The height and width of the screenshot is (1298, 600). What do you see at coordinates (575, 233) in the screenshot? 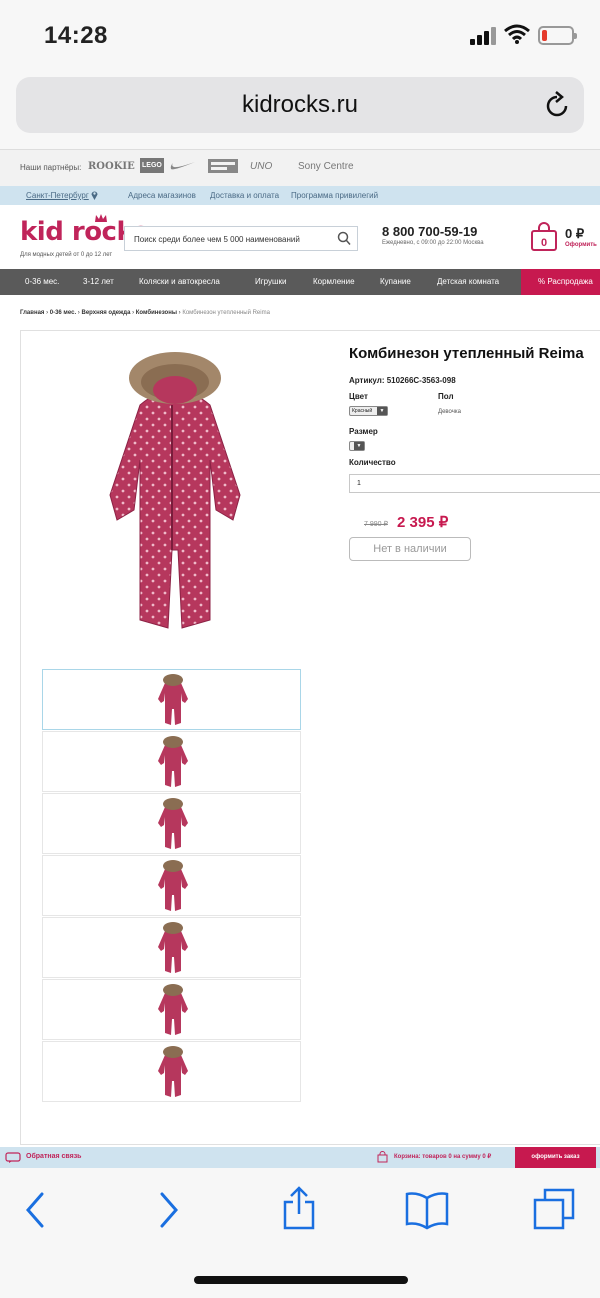
I see `cart-amount: 0 ₽` at bounding box center [575, 233].